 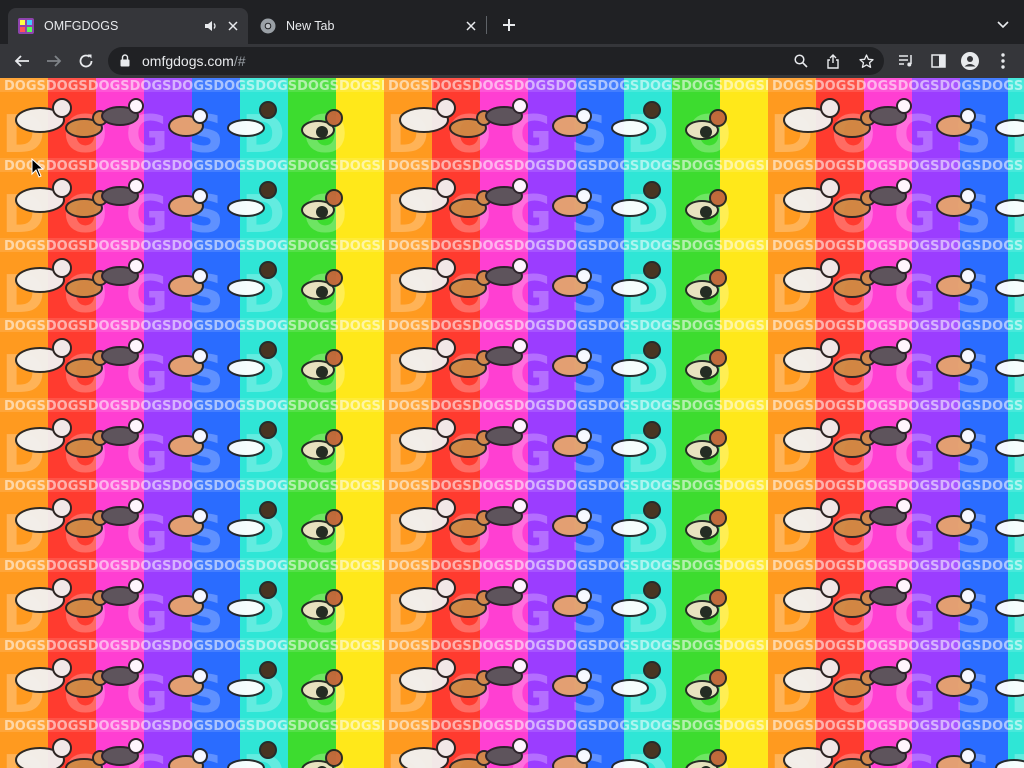 I want to click on reload-icon, so click(x=86, y=61).